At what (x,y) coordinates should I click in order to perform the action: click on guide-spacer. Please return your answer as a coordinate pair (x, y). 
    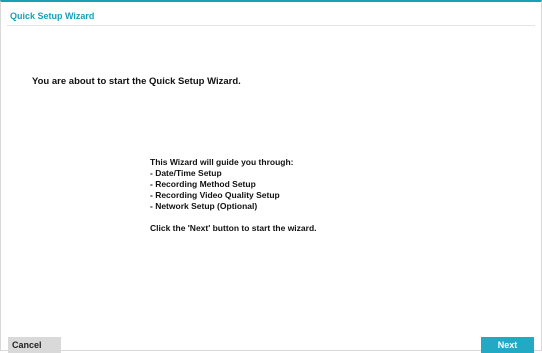
    Looking at the image, I should click on (233, 217).